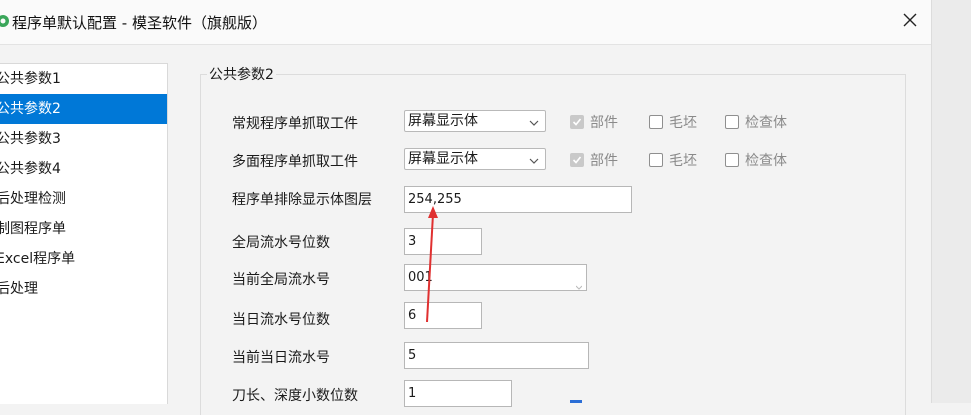 This screenshot has width=971, height=415. I want to click on nav-item-label: Excel程序单, so click(38, 259).